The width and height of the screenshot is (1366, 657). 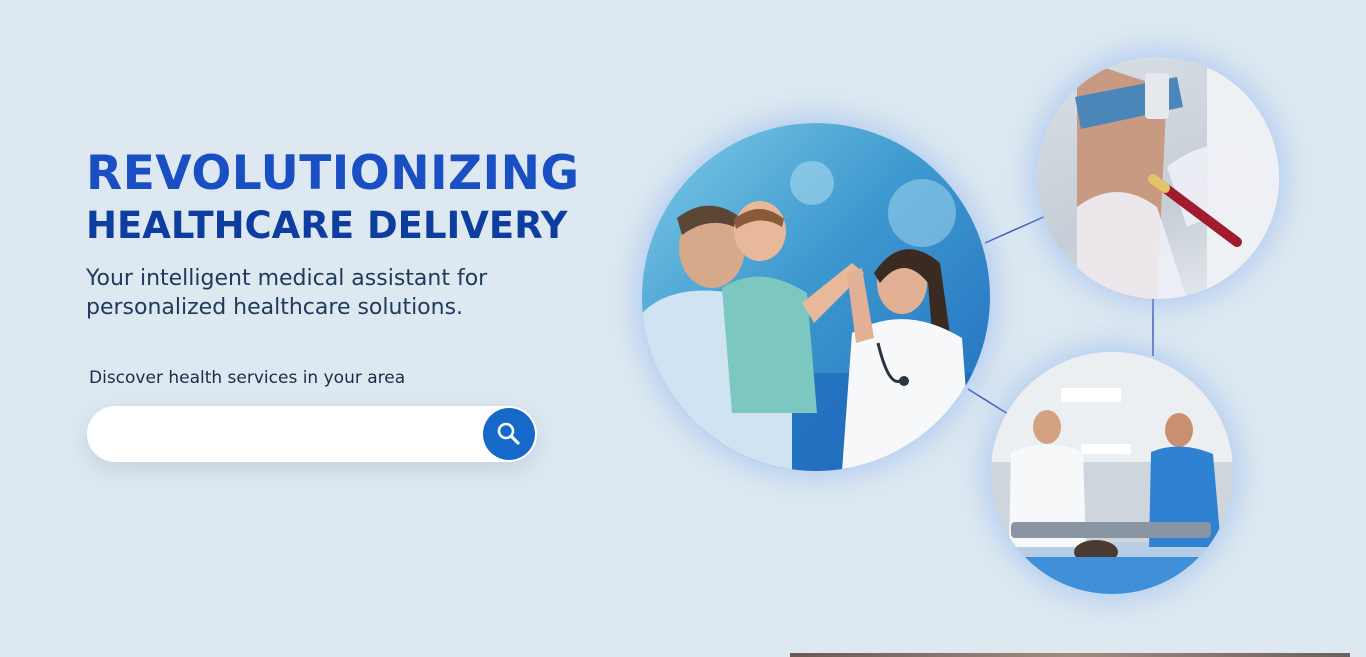 I want to click on bottom-image-edge, so click(x=1070, y=655).